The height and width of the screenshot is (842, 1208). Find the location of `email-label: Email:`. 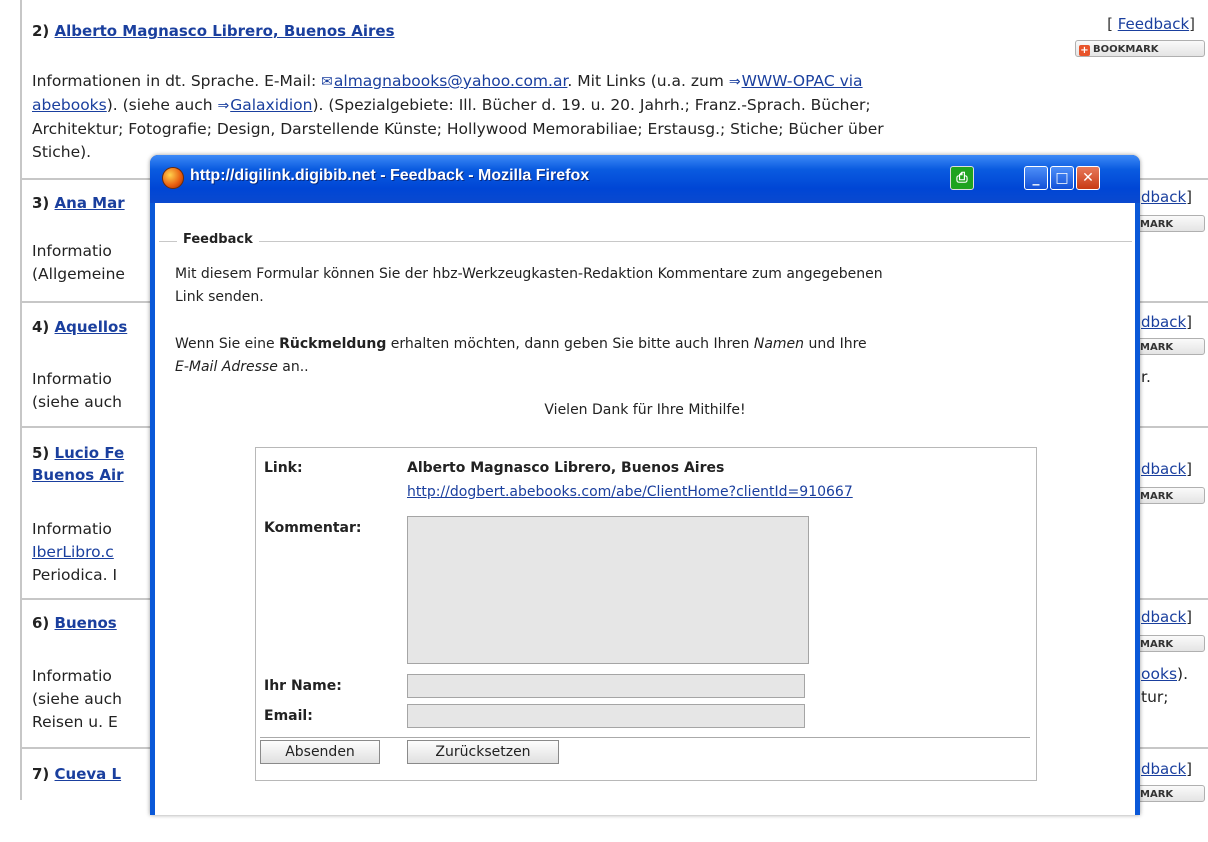

email-label: Email: is located at coordinates (288, 716).